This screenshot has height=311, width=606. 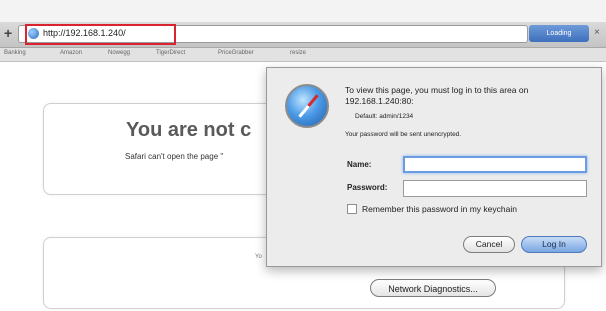 I want to click on diagnostics-card-text: Yo, so click(x=258, y=257).